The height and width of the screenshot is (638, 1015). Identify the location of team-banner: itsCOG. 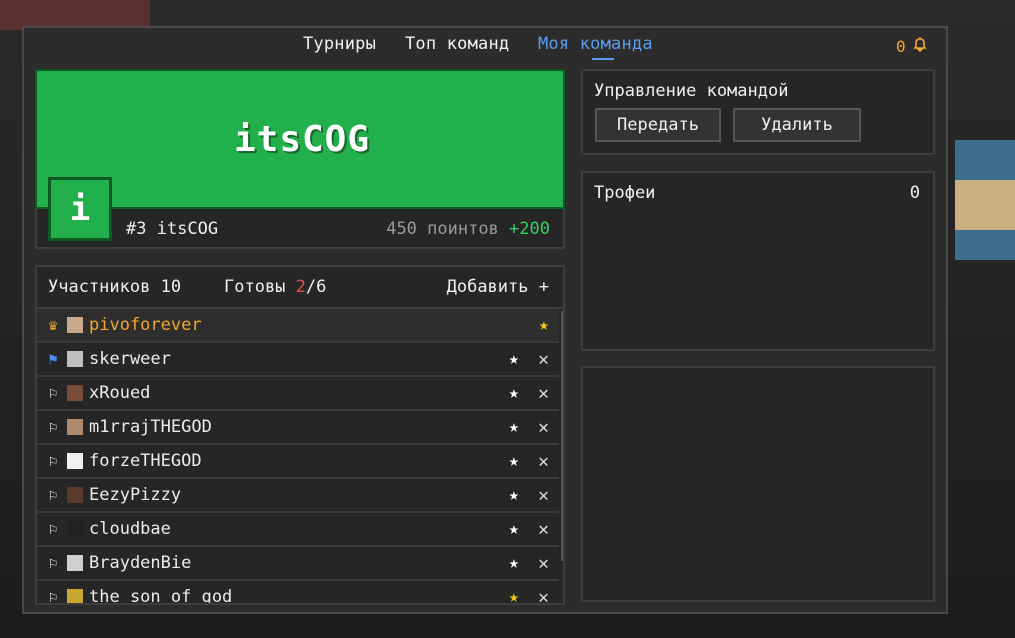
(300, 139).